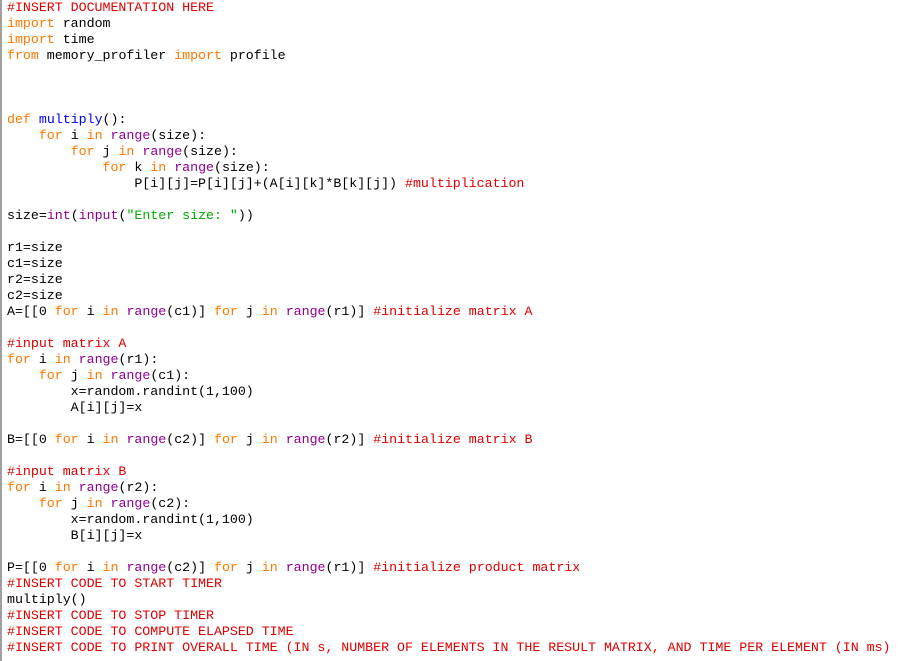 This screenshot has height=661, width=907. I want to click on code-token: x=random.randint(1,100), so click(130, 391).